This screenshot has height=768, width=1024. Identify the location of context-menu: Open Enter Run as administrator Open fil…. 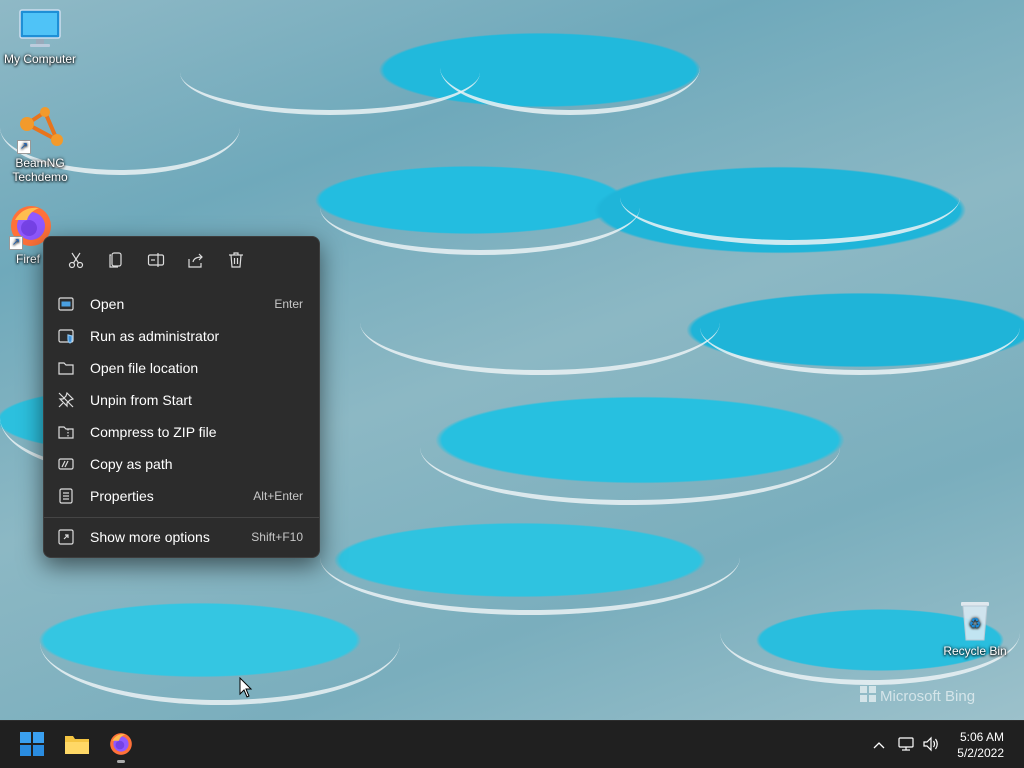
(181, 397).